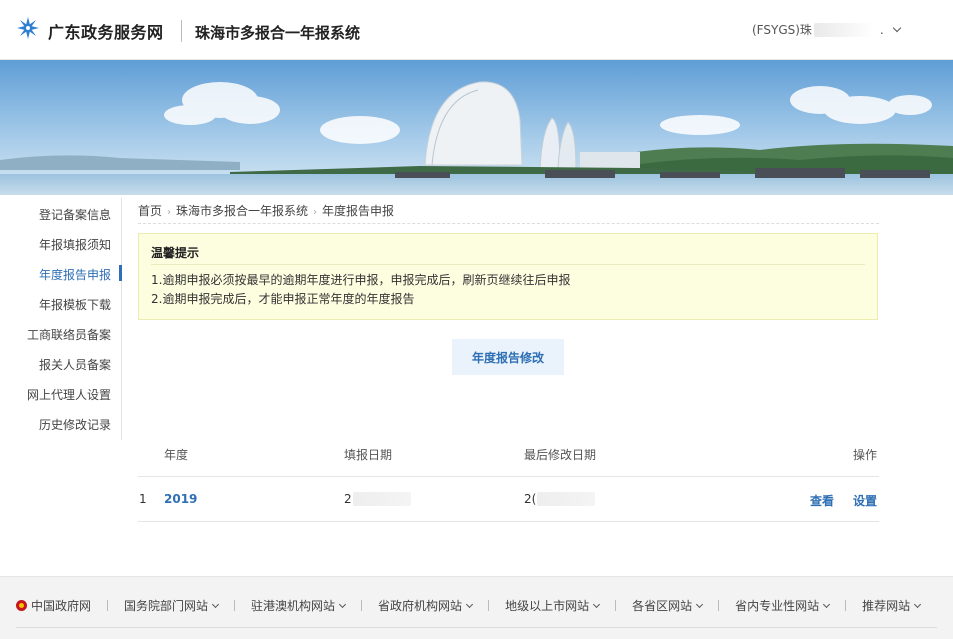 The width and height of the screenshot is (953, 639). I want to click on sidebar-item-online-agent: 网上代理人设置, so click(69, 394).